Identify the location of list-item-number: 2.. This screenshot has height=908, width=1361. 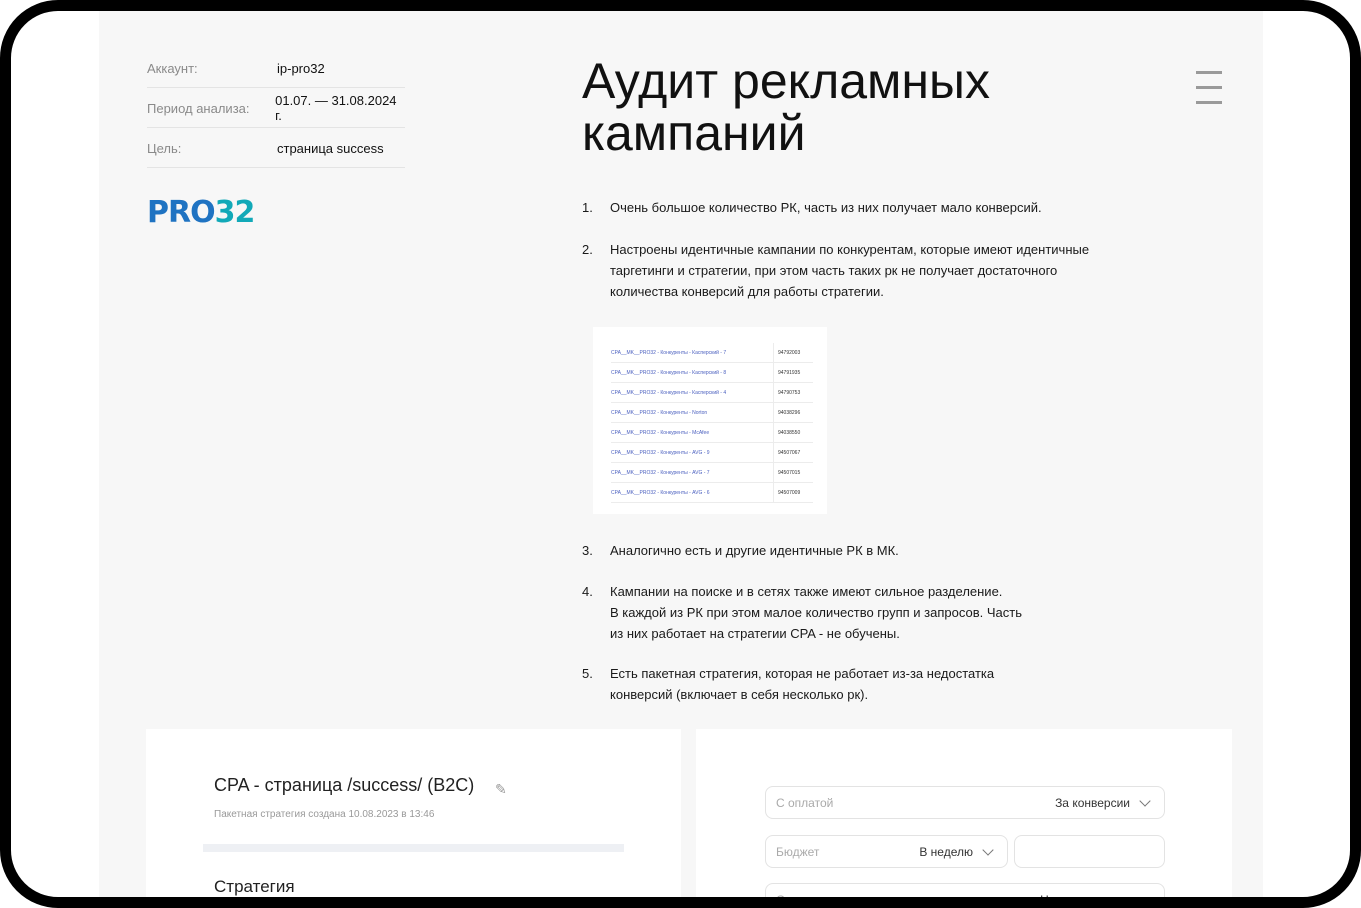
(587, 249).